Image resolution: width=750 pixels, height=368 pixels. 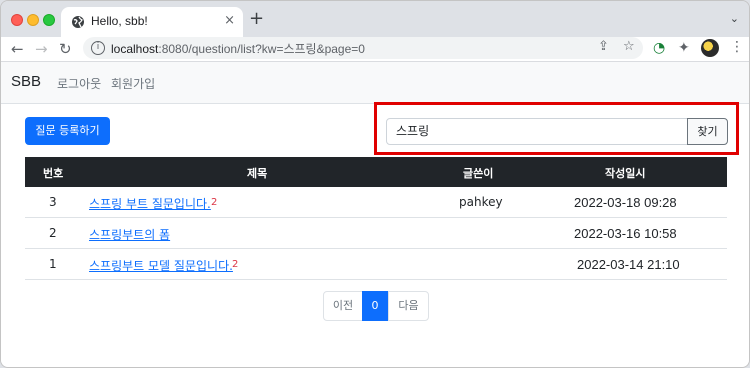 I want to click on maximize-window-button, so click(x=49, y=20).